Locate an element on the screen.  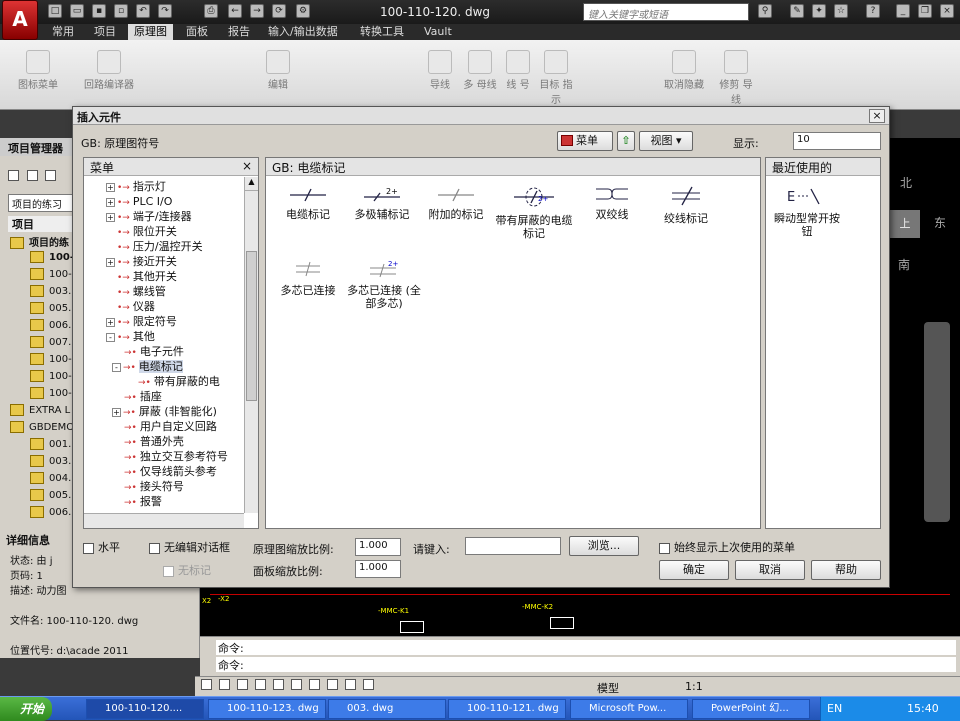
no-tag-option: 无标记 is located at coordinates (187, 570).